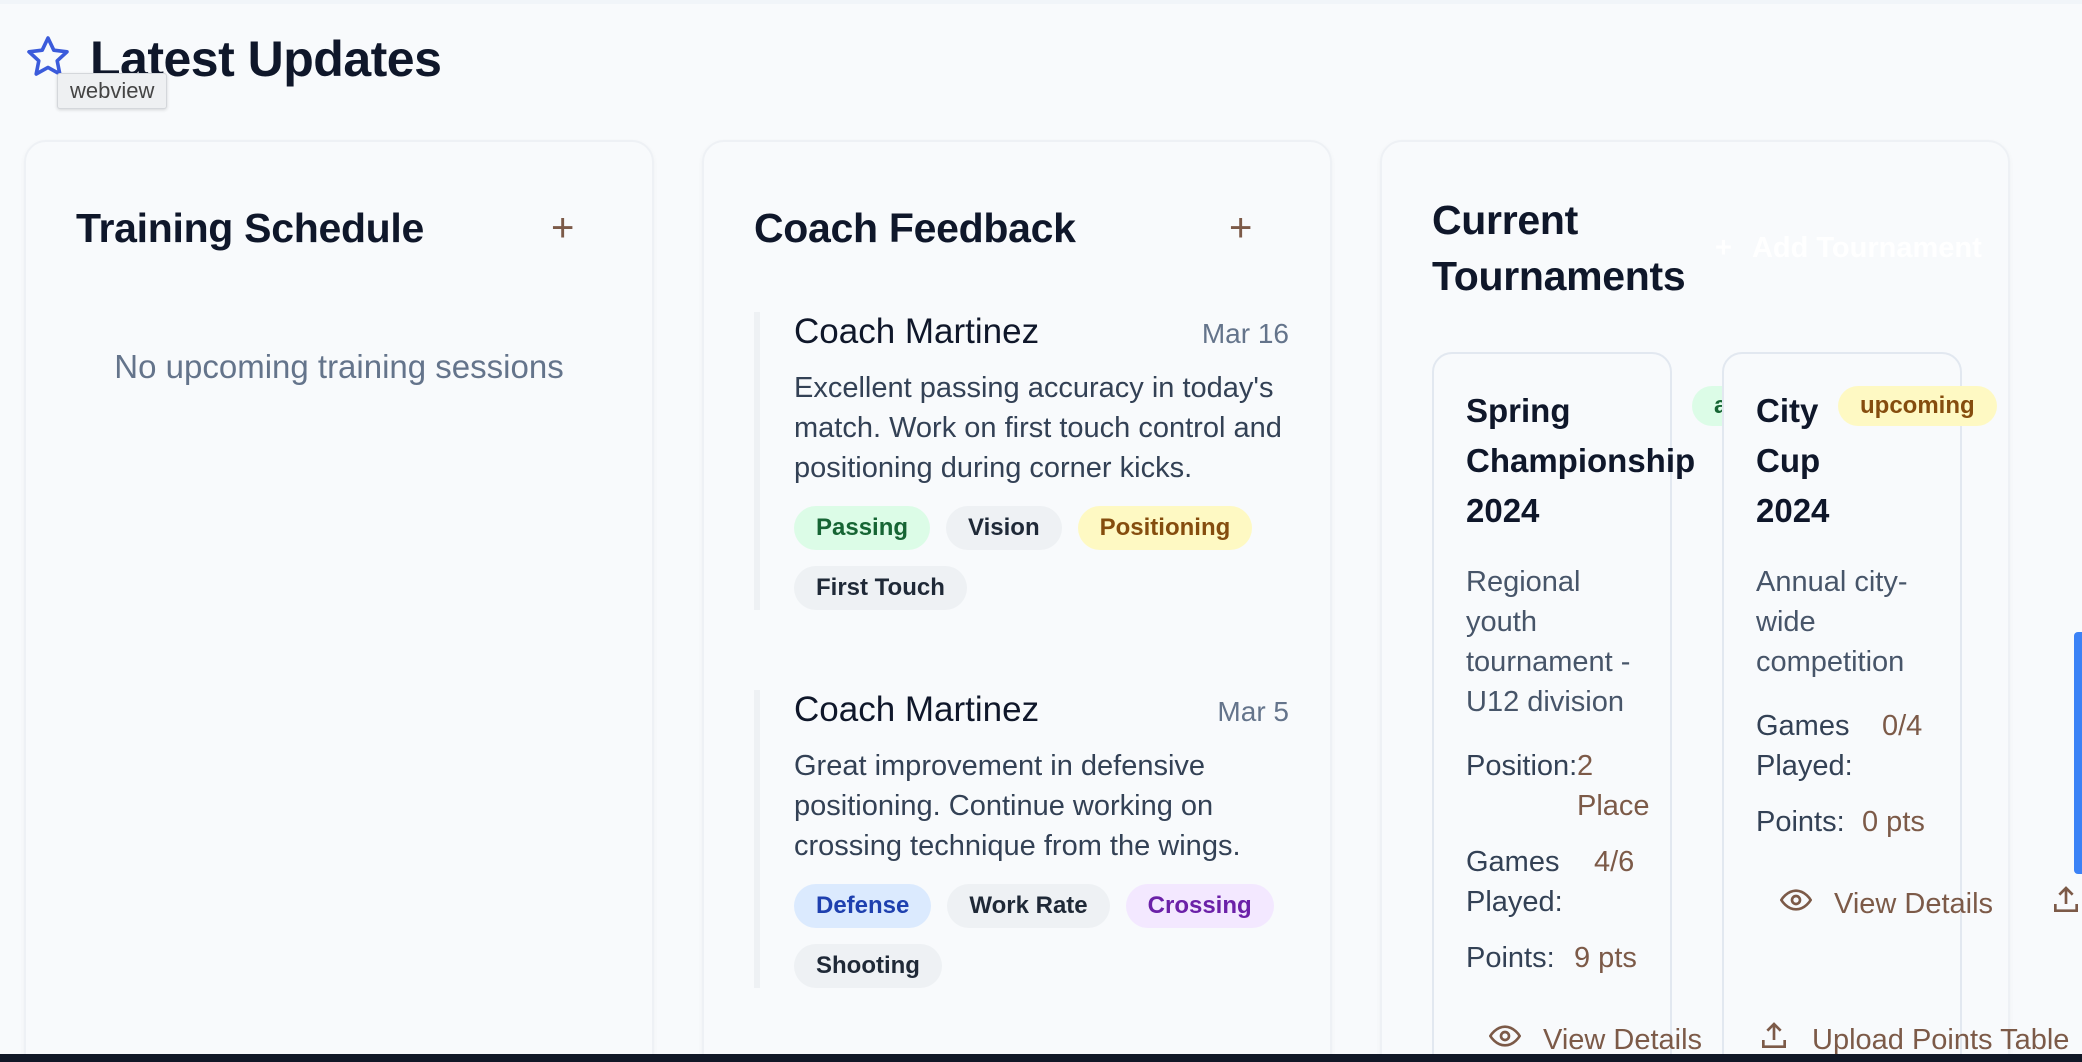 The image size is (2082, 1062). I want to click on tournament-name-line: City, so click(1787, 410).